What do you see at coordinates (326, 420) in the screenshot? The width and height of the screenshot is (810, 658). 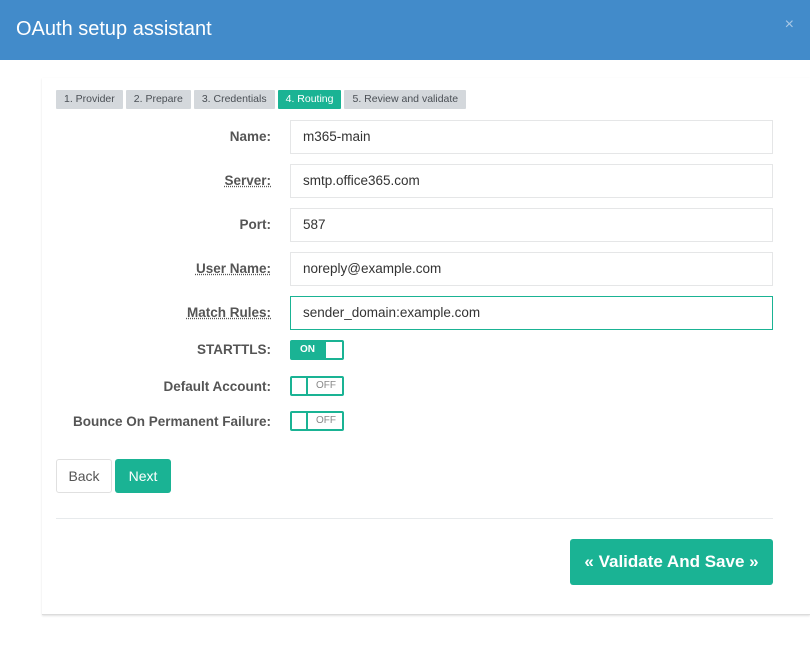 I see `bounce-state: OFF` at bounding box center [326, 420].